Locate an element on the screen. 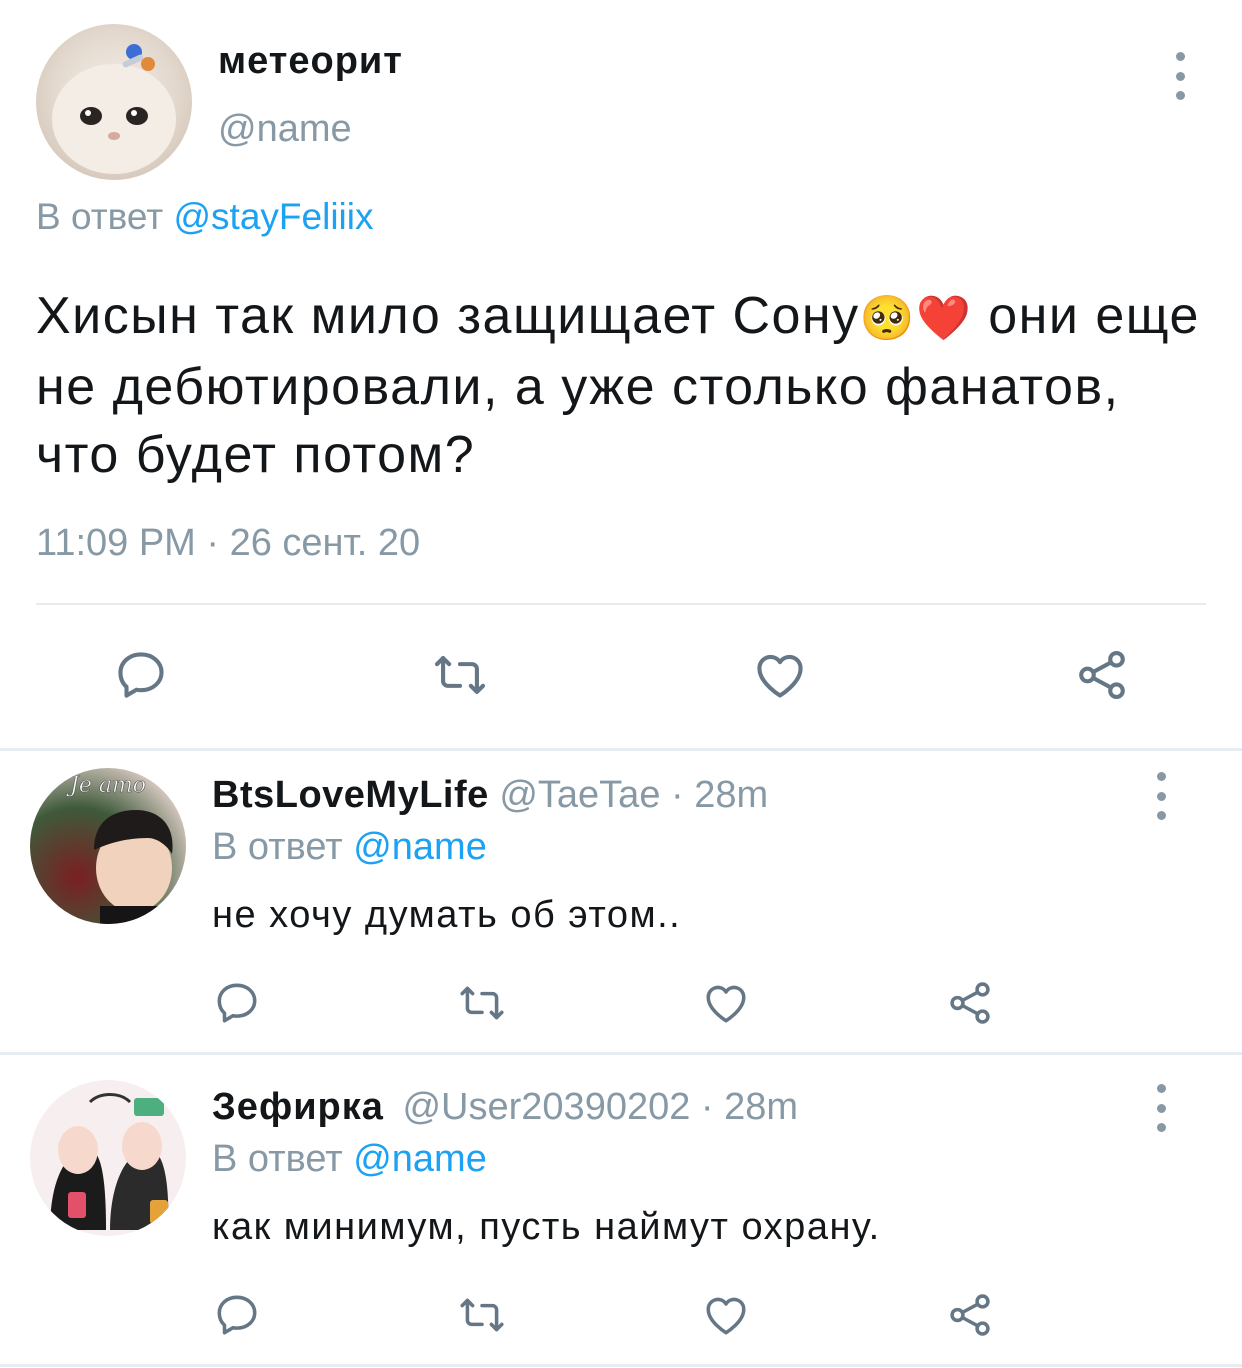 Image resolution: width=1242 pixels, height=1368 pixels. reply-header: Зефирка @User20390202 · 28m is located at coordinates (505, 1107).